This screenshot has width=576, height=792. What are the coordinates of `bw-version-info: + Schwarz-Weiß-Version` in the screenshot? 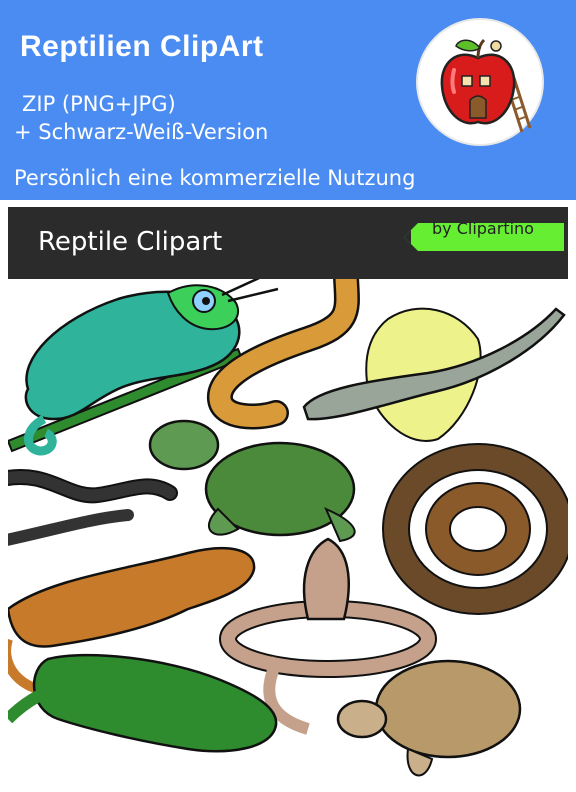 It's located at (141, 132).